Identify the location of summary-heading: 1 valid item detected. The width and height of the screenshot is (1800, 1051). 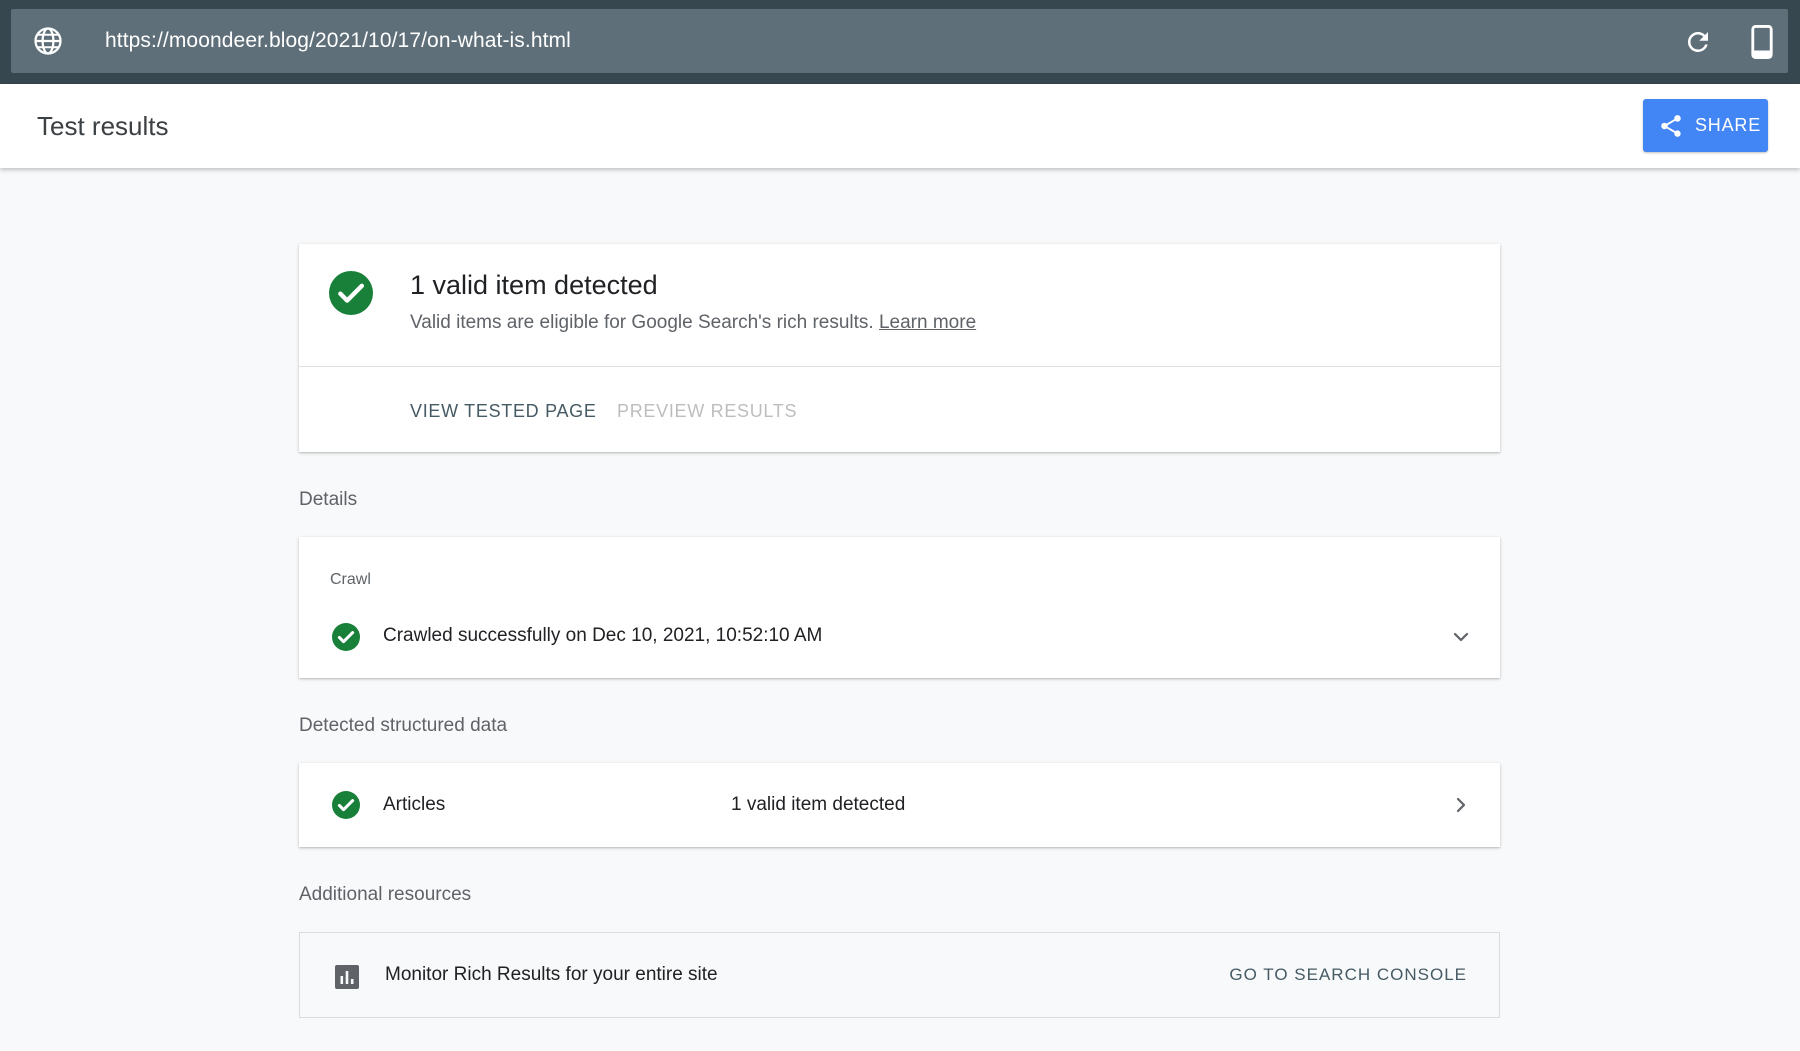
(534, 285).